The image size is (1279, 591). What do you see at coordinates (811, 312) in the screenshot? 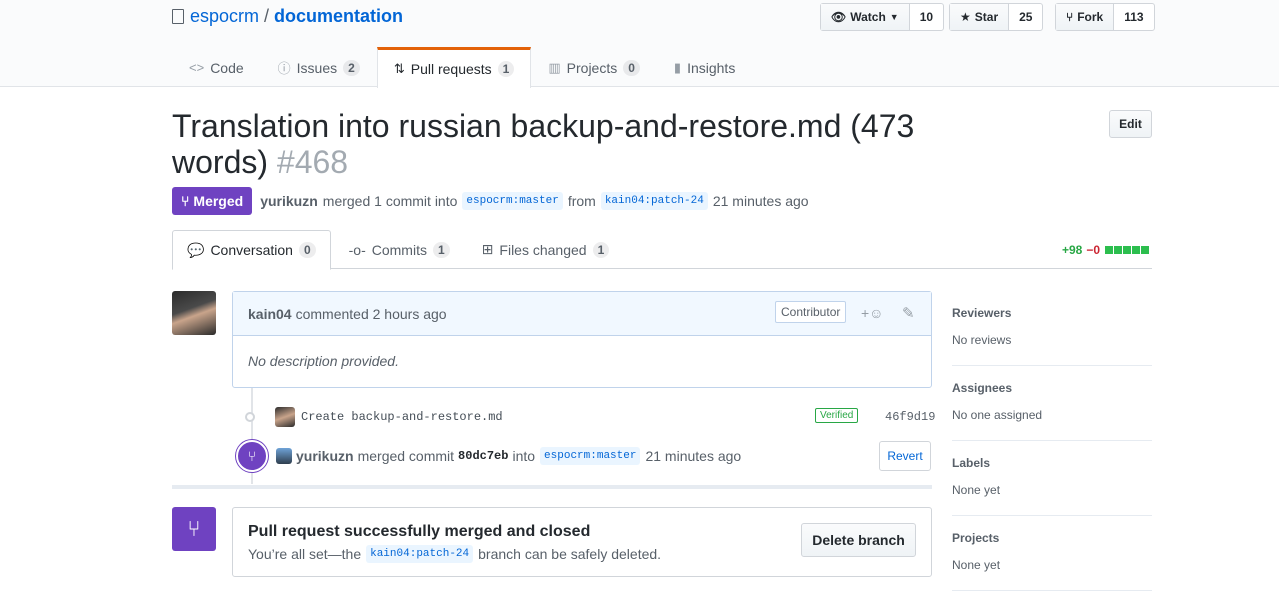
I see `contributor-badge: Contributor` at bounding box center [811, 312].